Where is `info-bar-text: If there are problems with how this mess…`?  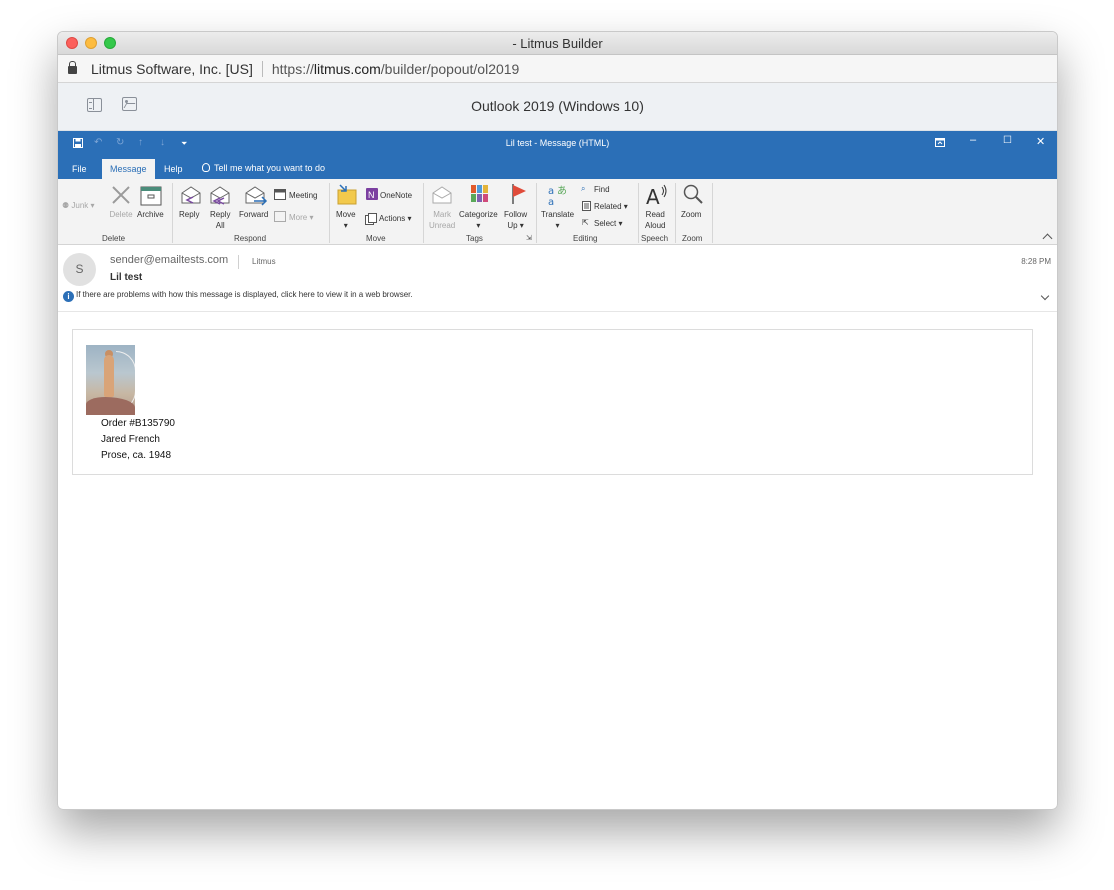
info-bar-text: If there are problems with how this mess… is located at coordinates (244, 294).